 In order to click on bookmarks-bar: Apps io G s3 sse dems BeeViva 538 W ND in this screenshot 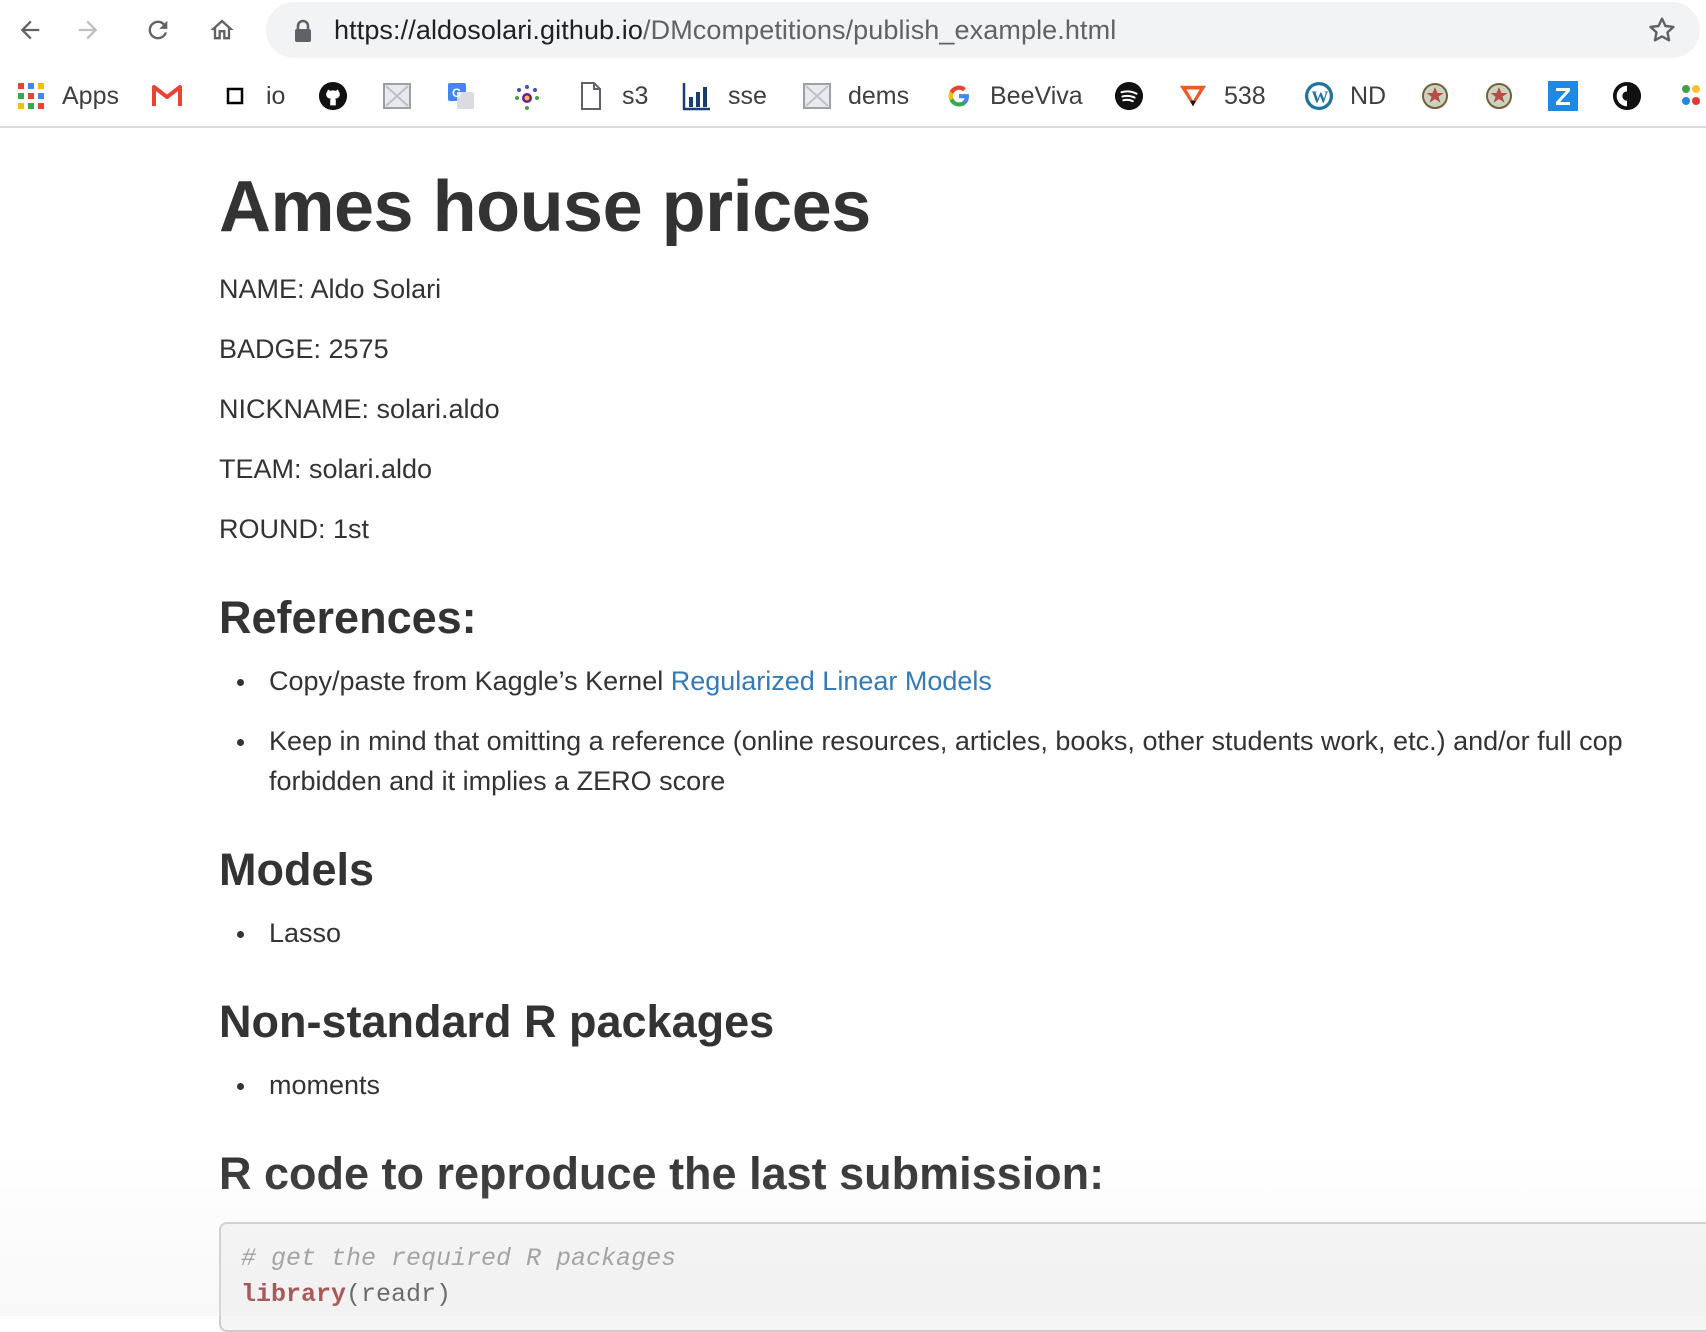, I will do `click(853, 98)`.